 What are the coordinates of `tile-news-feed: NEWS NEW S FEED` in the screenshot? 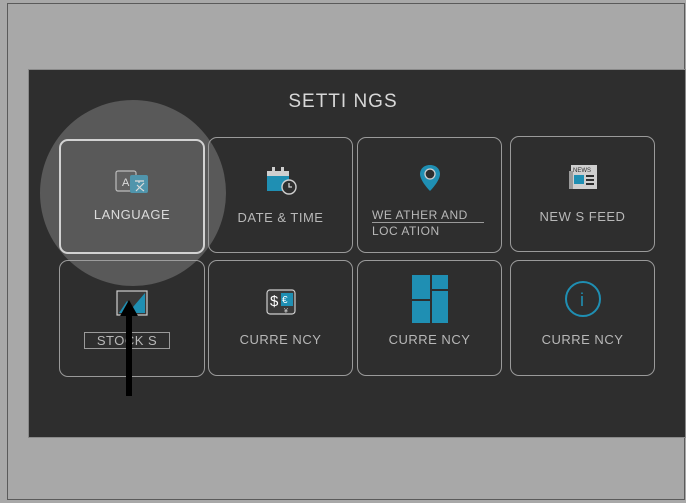 It's located at (582, 194).